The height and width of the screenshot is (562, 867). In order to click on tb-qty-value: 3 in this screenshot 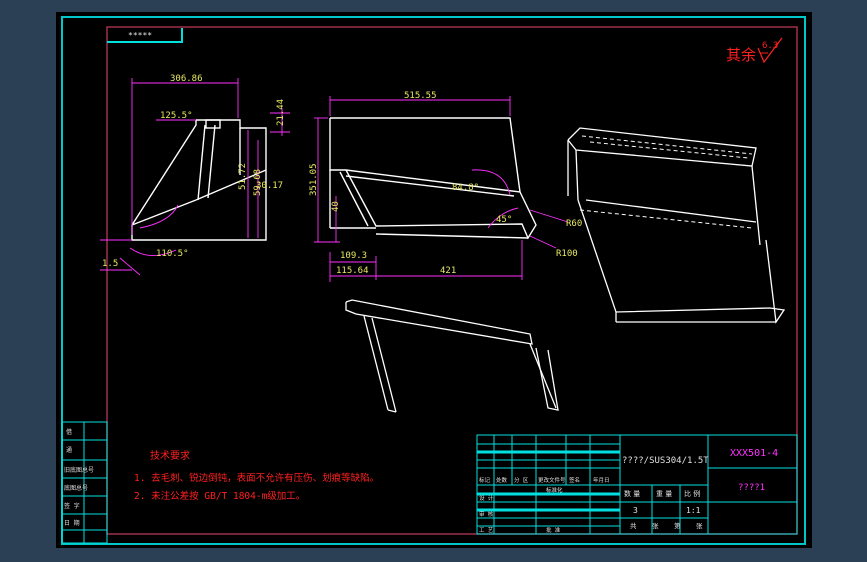, I will do `click(635, 510)`.